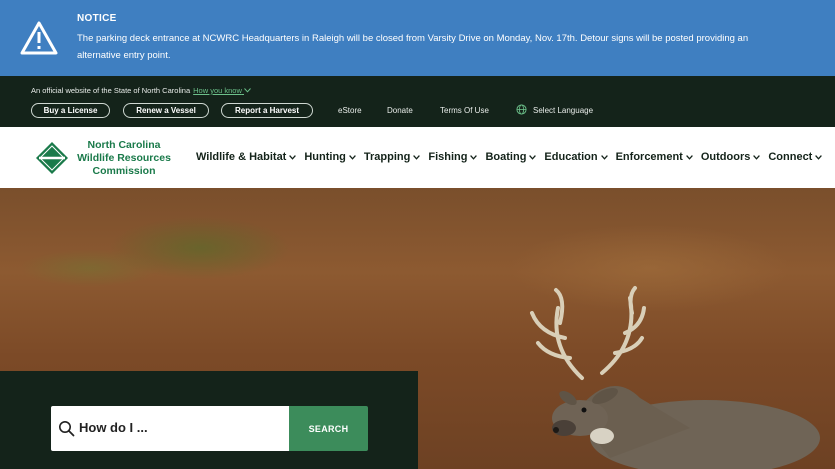 The height and width of the screenshot is (469, 835). Describe the element at coordinates (328, 428) in the screenshot. I see `search-button: SEARCH` at that location.